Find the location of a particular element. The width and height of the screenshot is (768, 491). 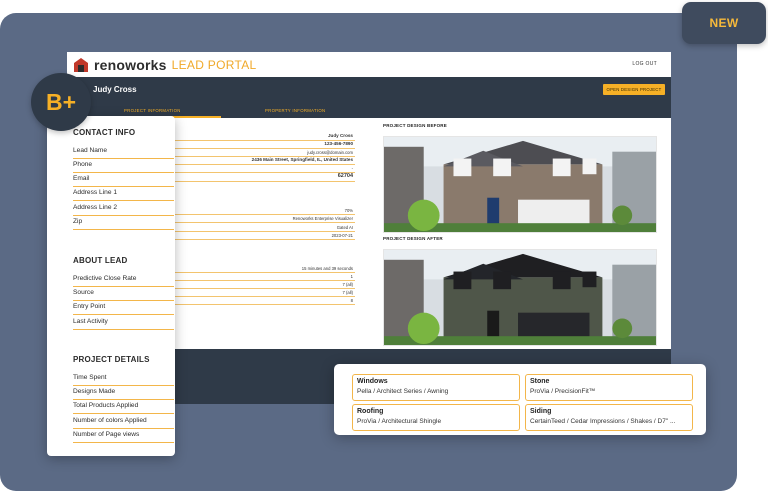

label-lead-name: Lead Name is located at coordinates (123, 152).